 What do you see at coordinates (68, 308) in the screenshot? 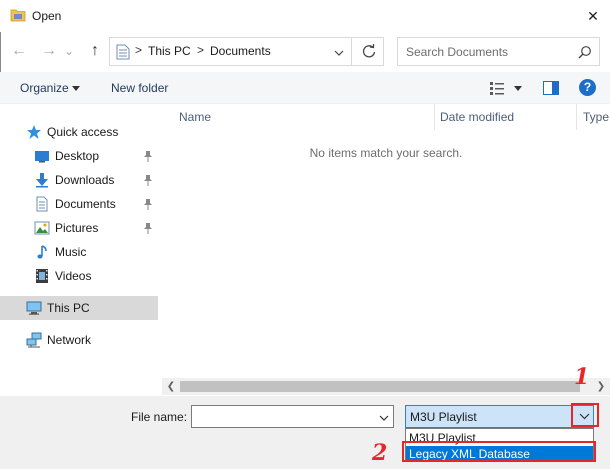
I see `sidebar-item-label: This PC` at bounding box center [68, 308].